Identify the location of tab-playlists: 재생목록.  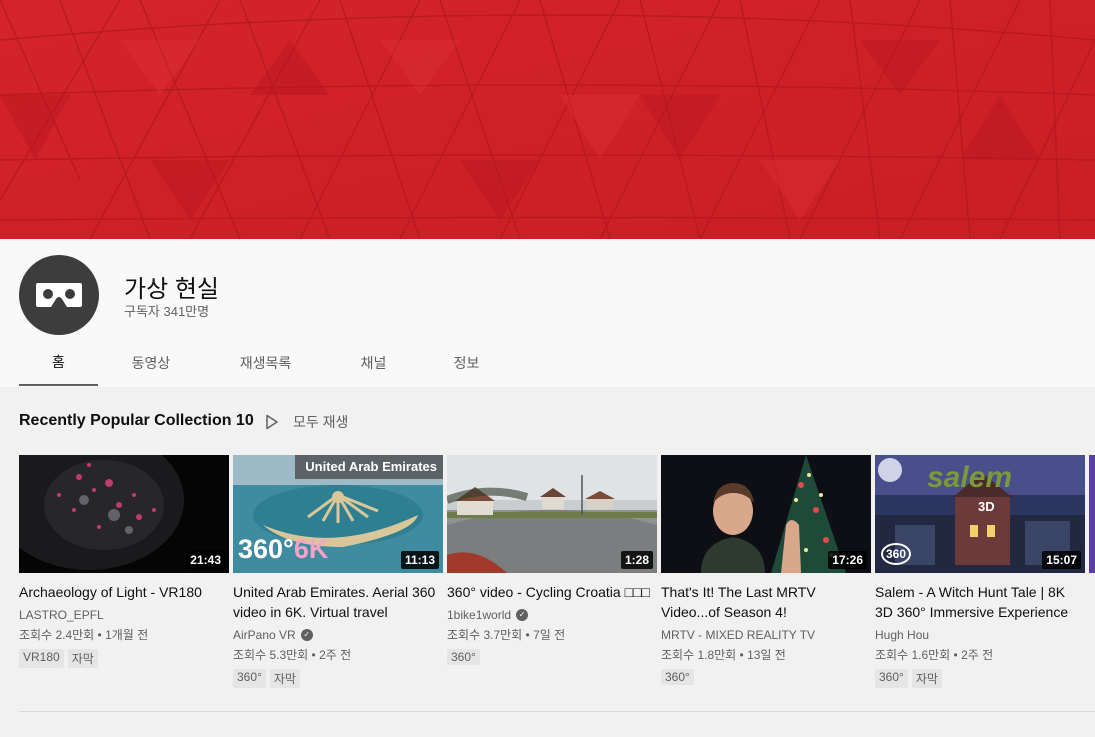
(265, 363).